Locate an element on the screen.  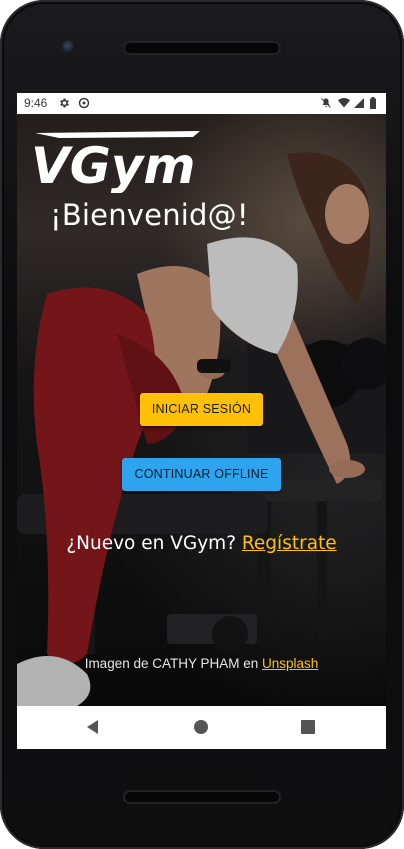
svg-text: VGym is located at coordinates (113, 165).